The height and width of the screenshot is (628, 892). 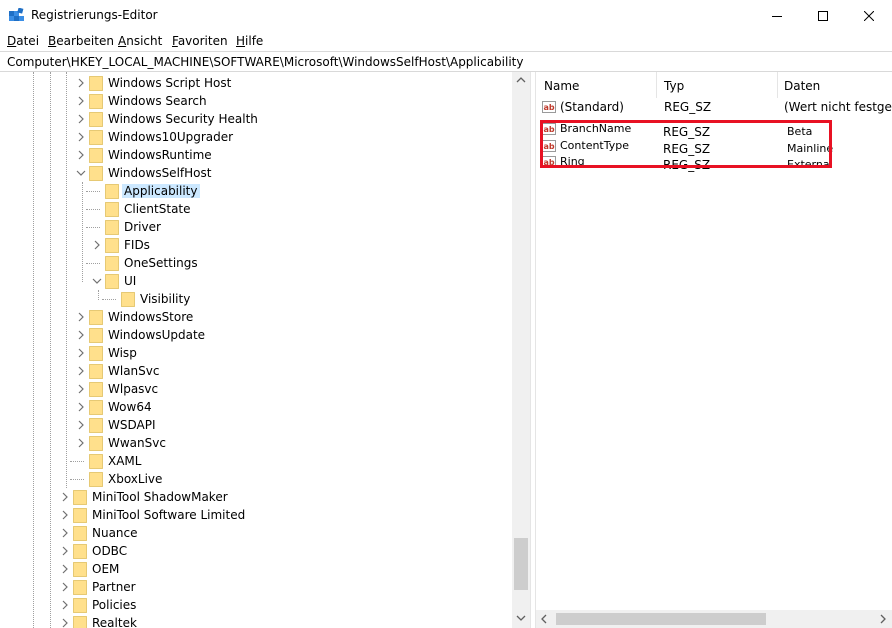 What do you see at coordinates (114, 605) in the screenshot?
I see `tree-item-label: Policies` at bounding box center [114, 605].